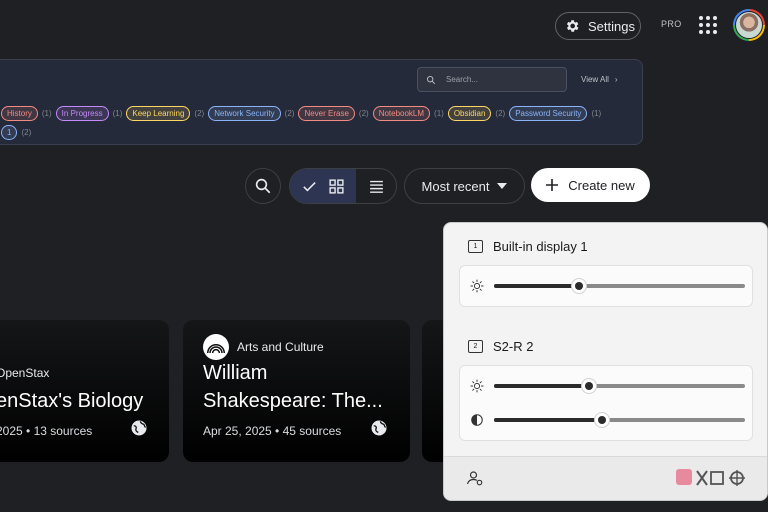 The image size is (768, 512). What do you see at coordinates (455, 186) in the screenshot?
I see `sort-label: Most recent` at bounding box center [455, 186].